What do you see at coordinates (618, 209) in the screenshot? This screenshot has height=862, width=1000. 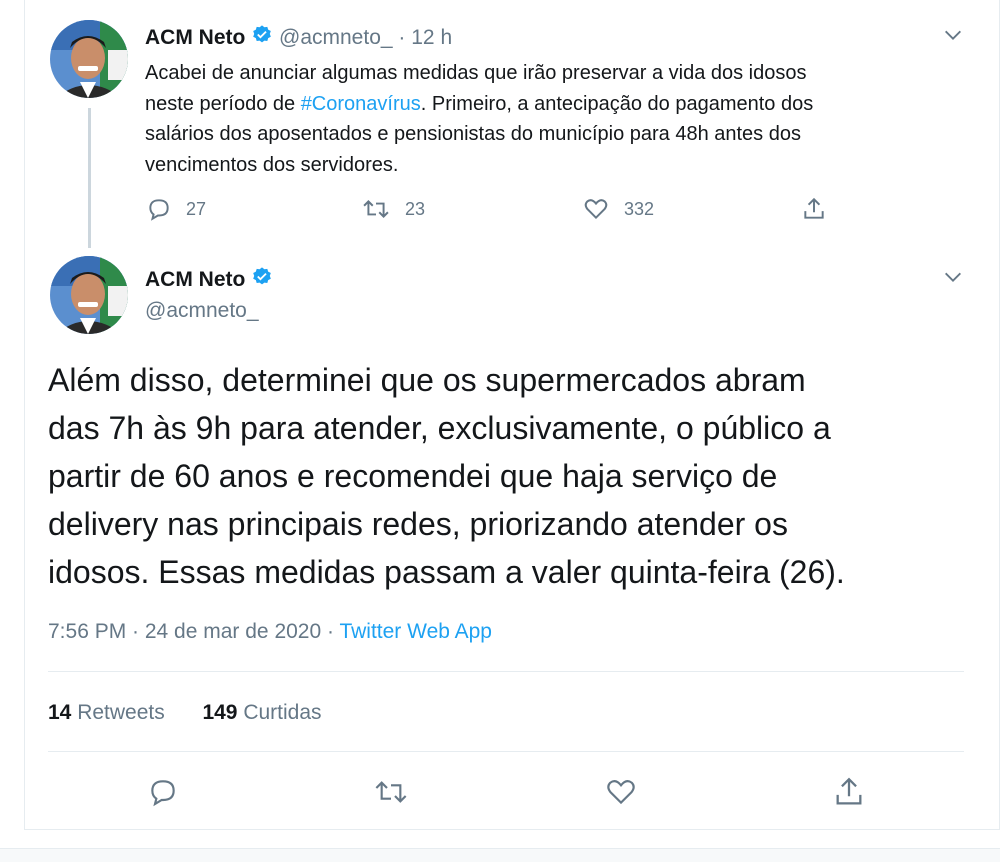 I see `like-button: 332` at bounding box center [618, 209].